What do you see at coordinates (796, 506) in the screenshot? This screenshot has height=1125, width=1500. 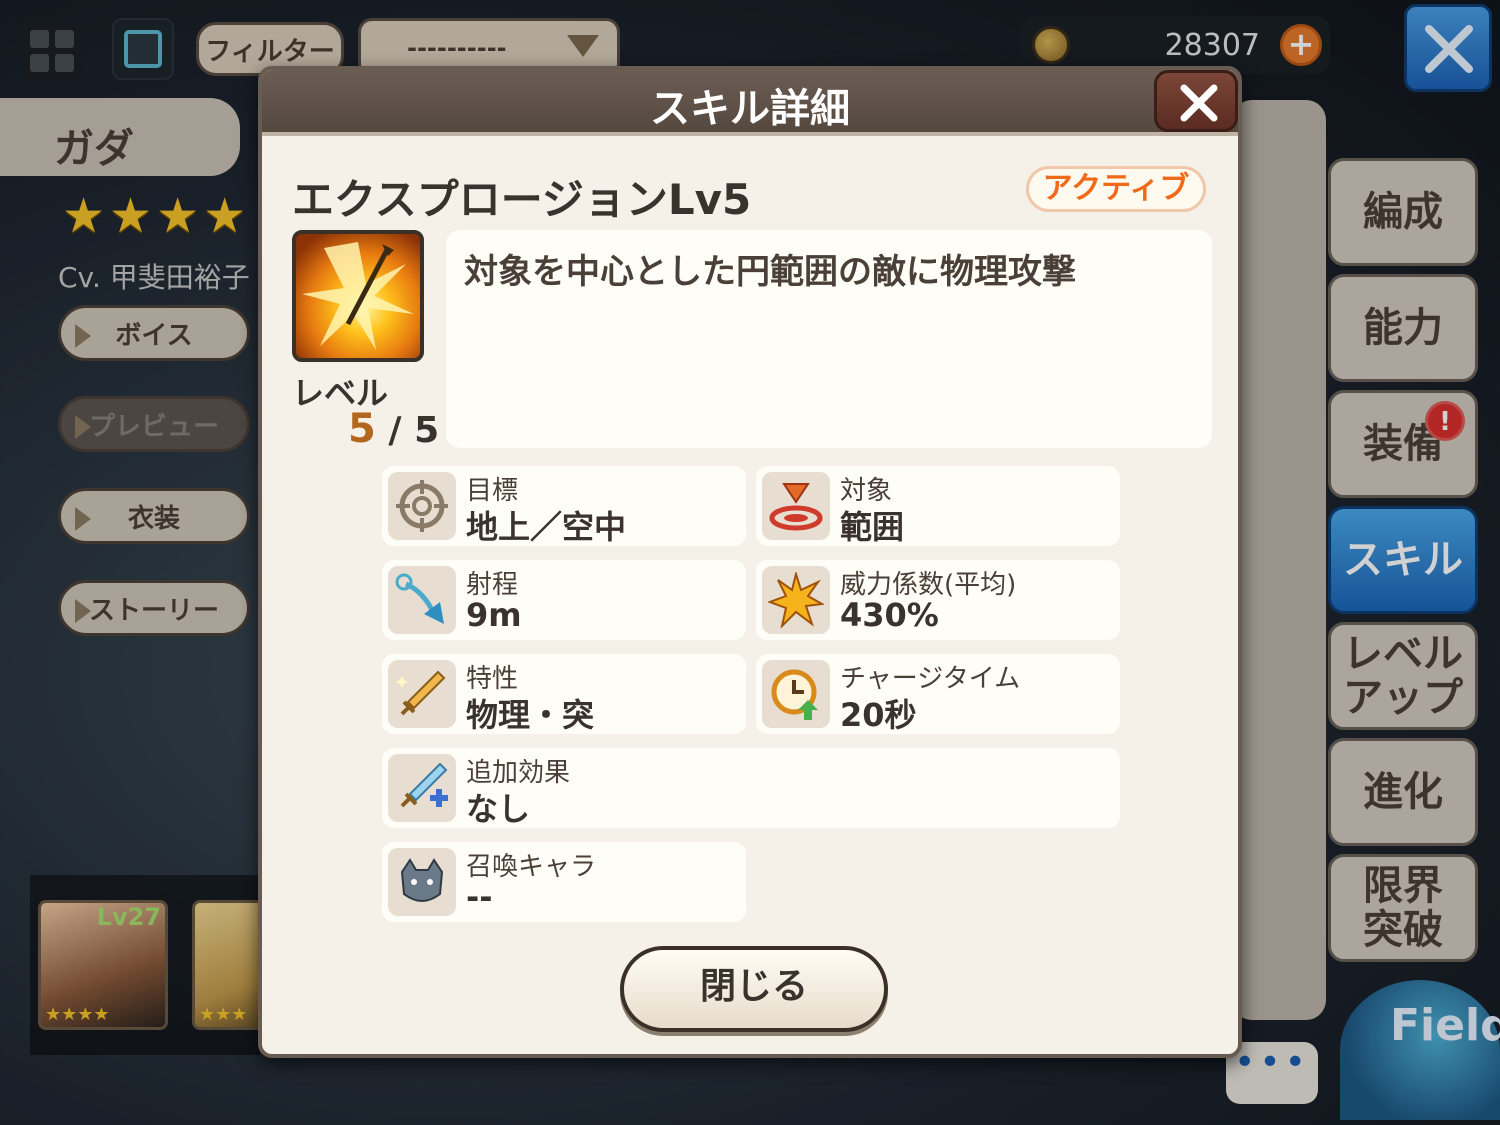 I see `area-target-icon` at bounding box center [796, 506].